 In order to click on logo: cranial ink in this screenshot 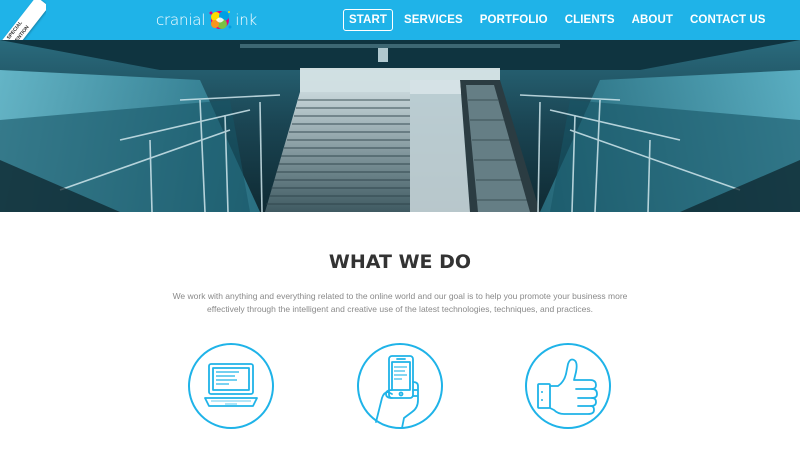, I will do `click(206, 20)`.